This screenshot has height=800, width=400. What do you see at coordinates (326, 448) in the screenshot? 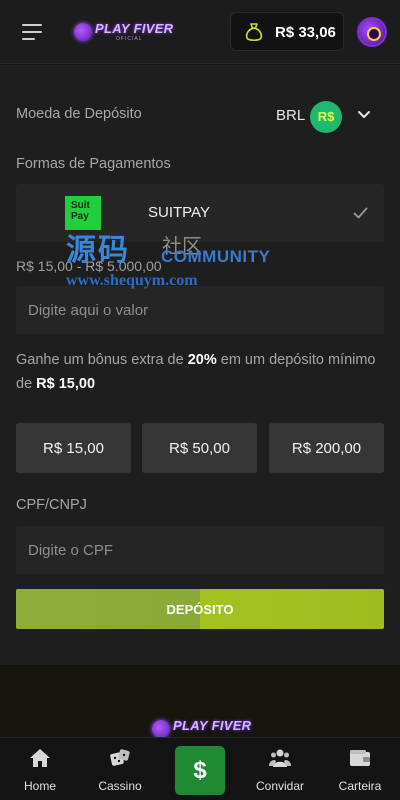
I see `amount-option-200: R$ 200,00` at bounding box center [326, 448].